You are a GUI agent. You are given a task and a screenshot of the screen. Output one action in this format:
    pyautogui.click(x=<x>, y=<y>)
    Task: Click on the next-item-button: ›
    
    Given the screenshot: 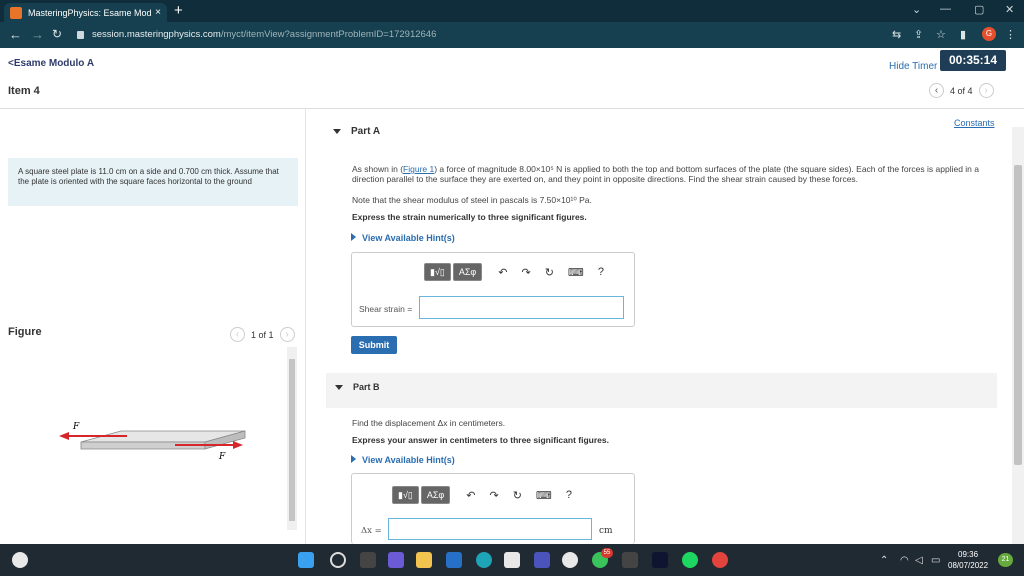 What is the action you would take?
    pyautogui.click(x=986, y=90)
    